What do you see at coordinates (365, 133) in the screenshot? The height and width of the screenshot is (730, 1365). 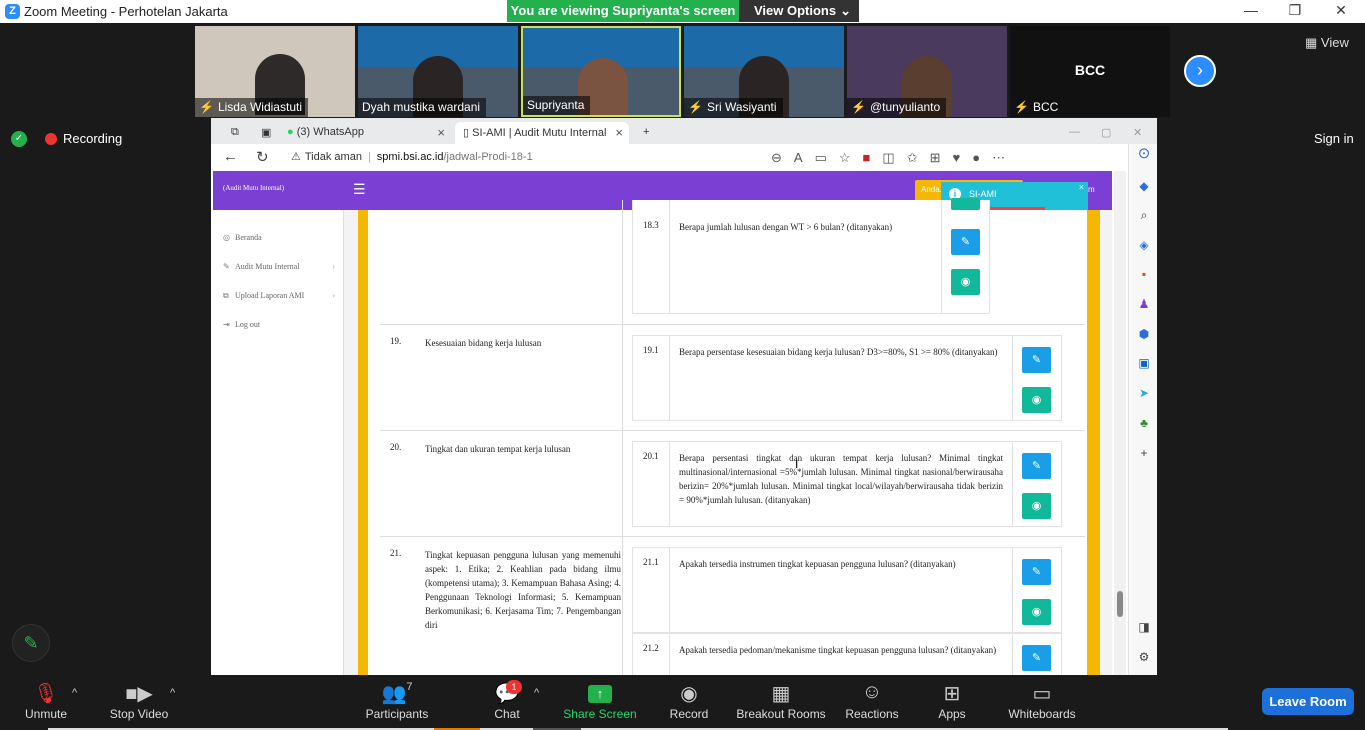 I see `tab-whatsapp: ● (3) WhatsApp ×` at bounding box center [365, 133].